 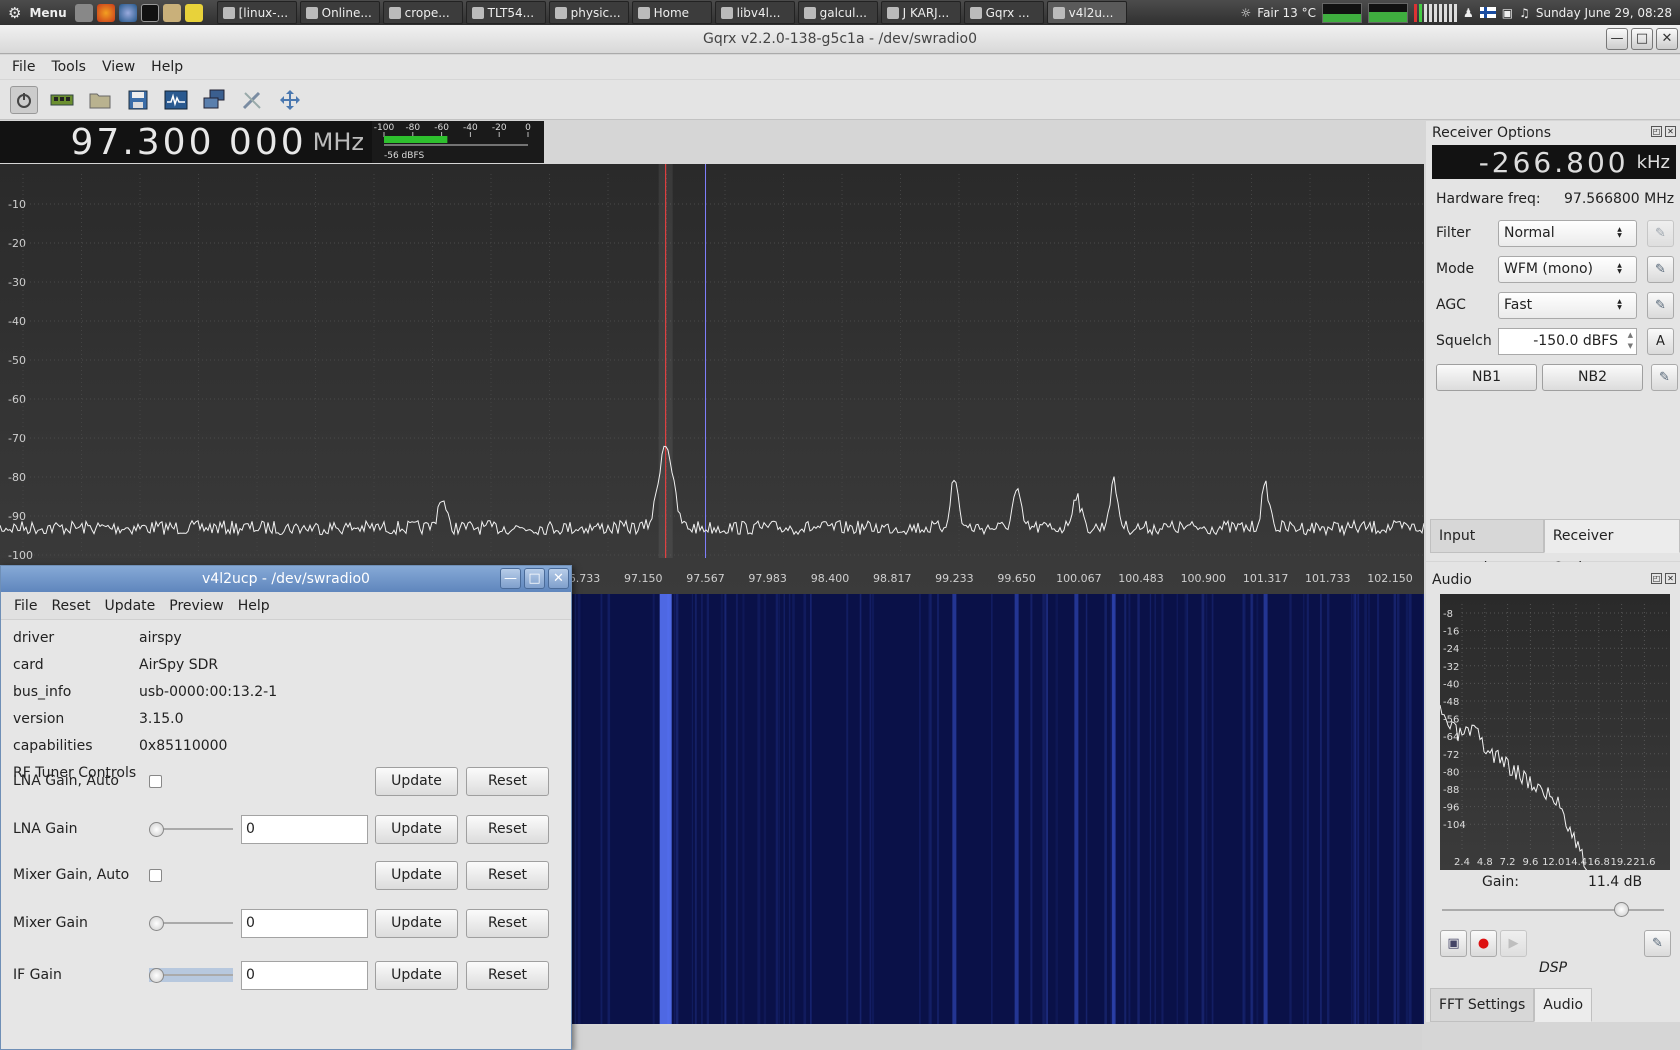 I want to click on squelch-spinbox: -150.0 dBFS ▲ ▼, so click(x=1567, y=341).